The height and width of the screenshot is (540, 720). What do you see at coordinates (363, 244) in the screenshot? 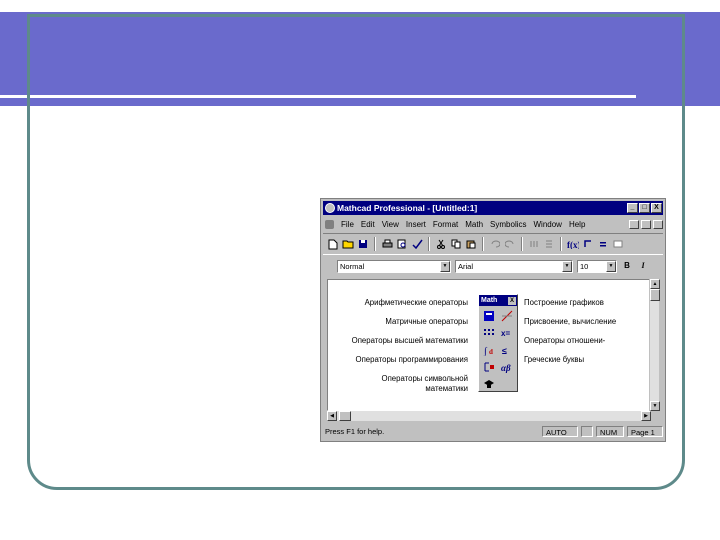
I see `save-icon` at bounding box center [363, 244].